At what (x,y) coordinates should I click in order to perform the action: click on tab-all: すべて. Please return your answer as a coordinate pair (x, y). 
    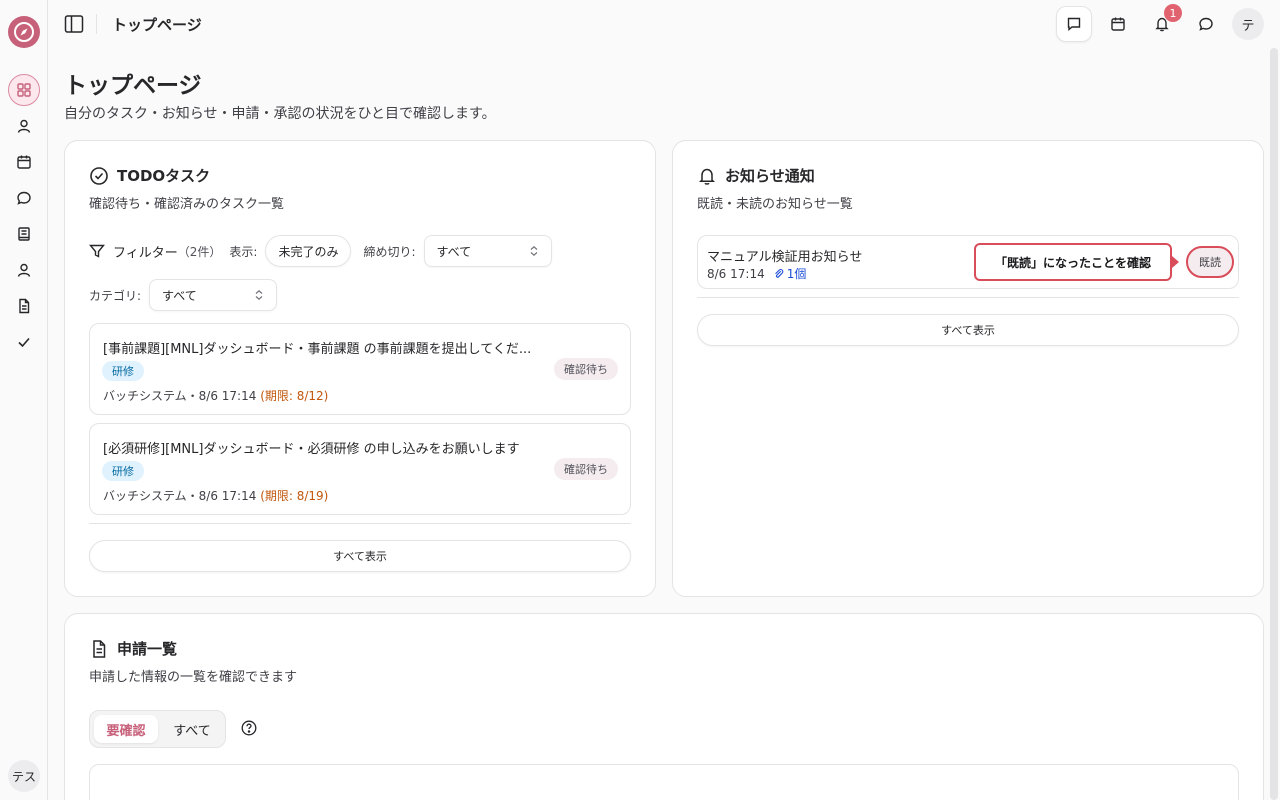
    Looking at the image, I should click on (192, 729).